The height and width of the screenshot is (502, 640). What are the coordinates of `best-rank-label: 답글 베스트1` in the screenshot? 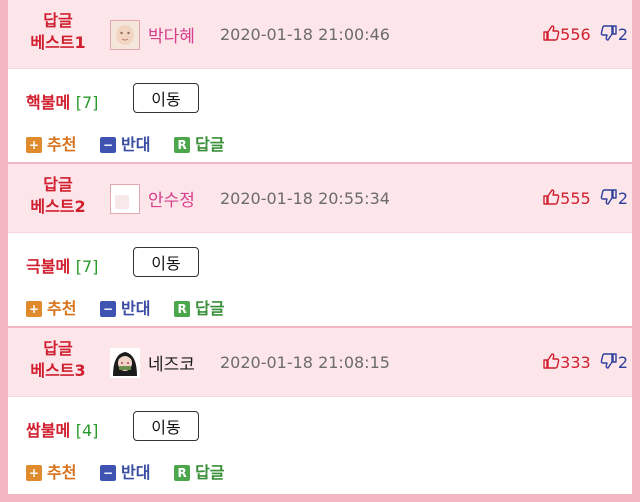 It's located at (58, 32).